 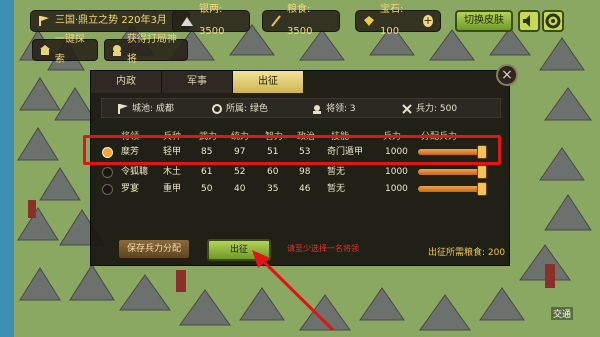 I want to click on tab-expedition: 出征, so click(x=268, y=82).